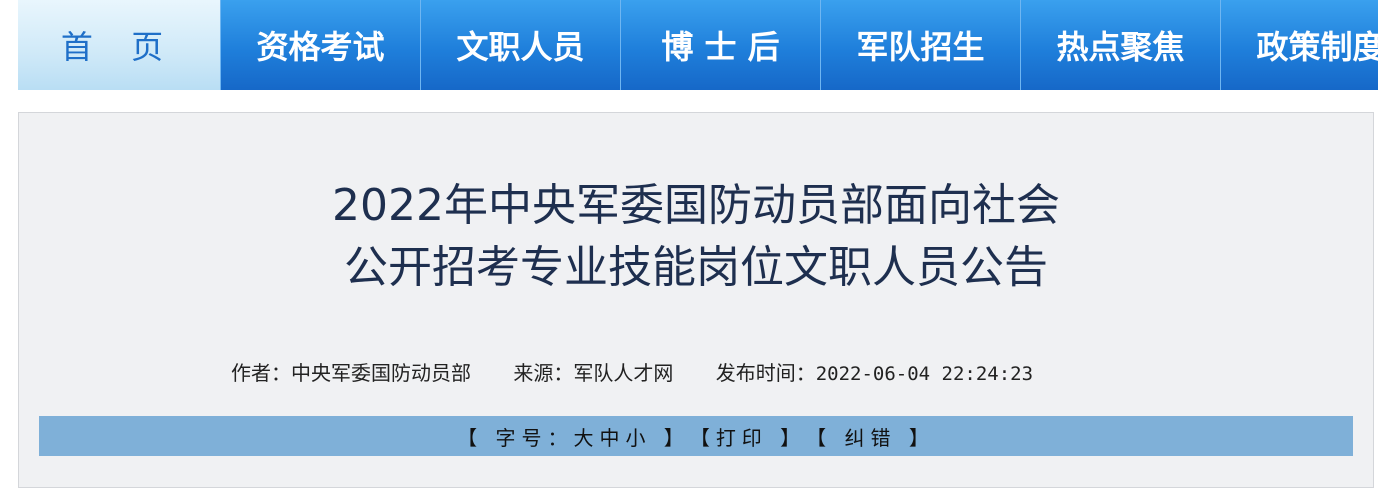  What do you see at coordinates (871, 436) in the screenshot?
I see `report-error-link: 纠错` at bounding box center [871, 436].